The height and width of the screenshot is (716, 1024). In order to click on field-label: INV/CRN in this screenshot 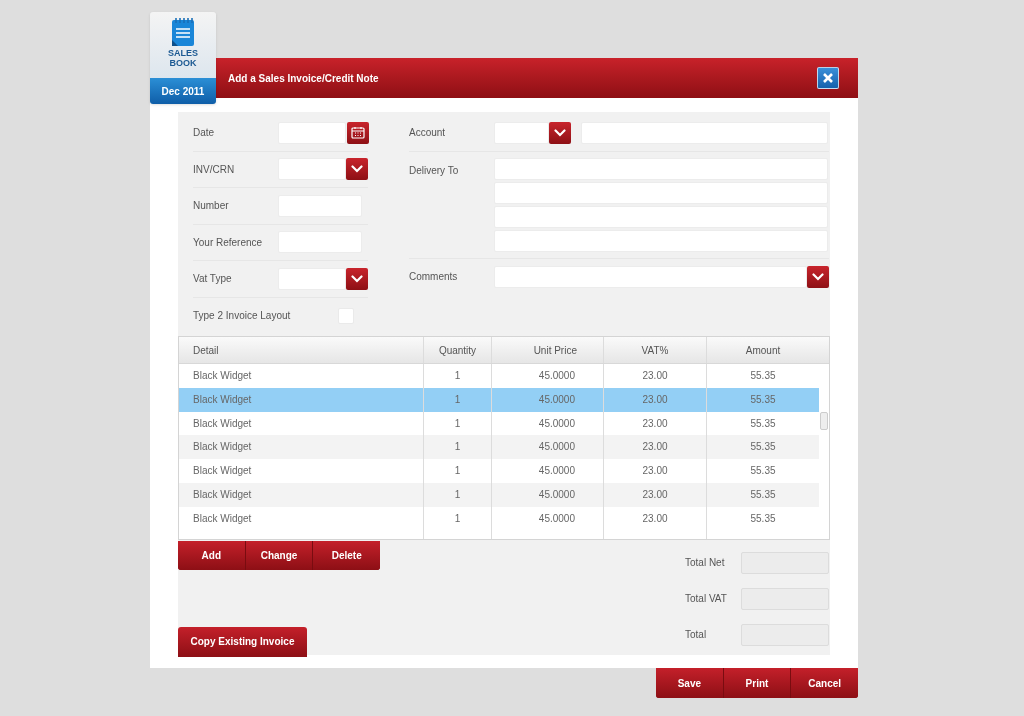, I will do `click(214, 169)`.